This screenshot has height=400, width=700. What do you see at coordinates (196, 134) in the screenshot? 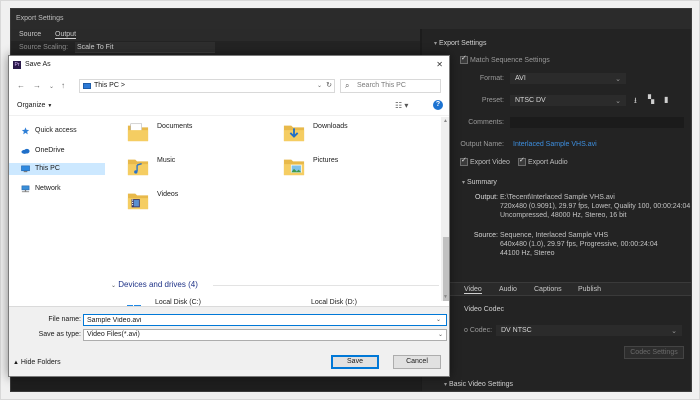
I see `folder-item-documents: Documents` at bounding box center [196, 134].